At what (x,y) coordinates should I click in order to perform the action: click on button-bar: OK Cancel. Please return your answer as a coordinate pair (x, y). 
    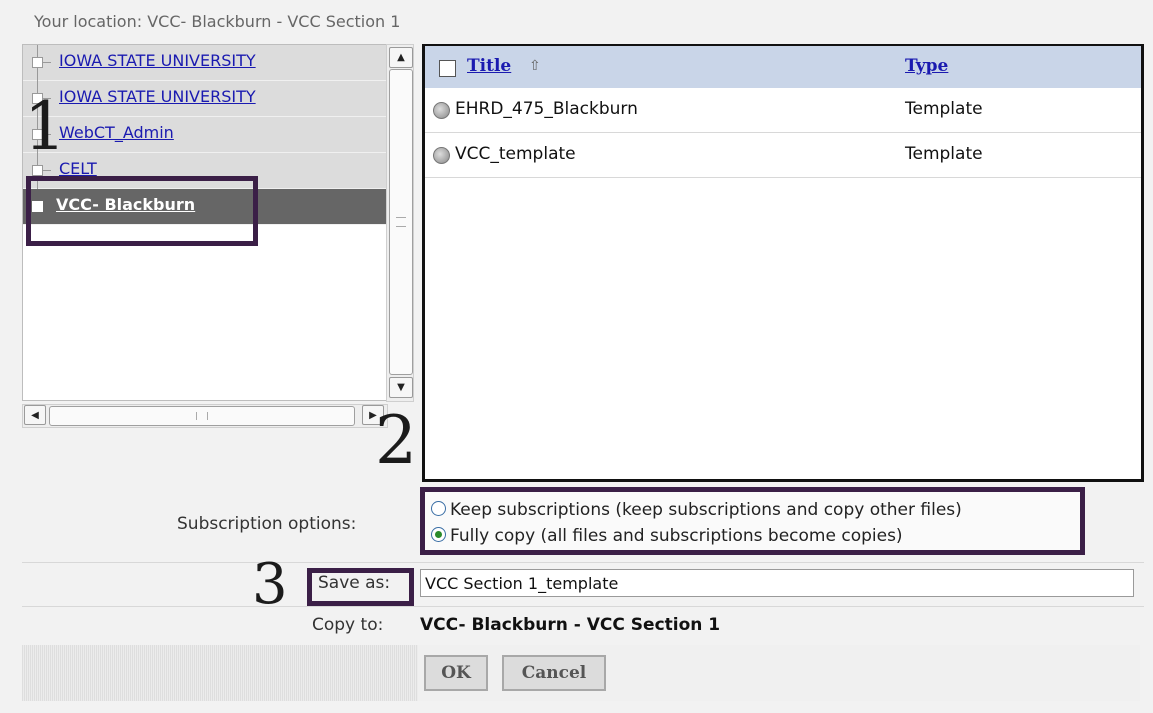
    Looking at the image, I should click on (581, 673).